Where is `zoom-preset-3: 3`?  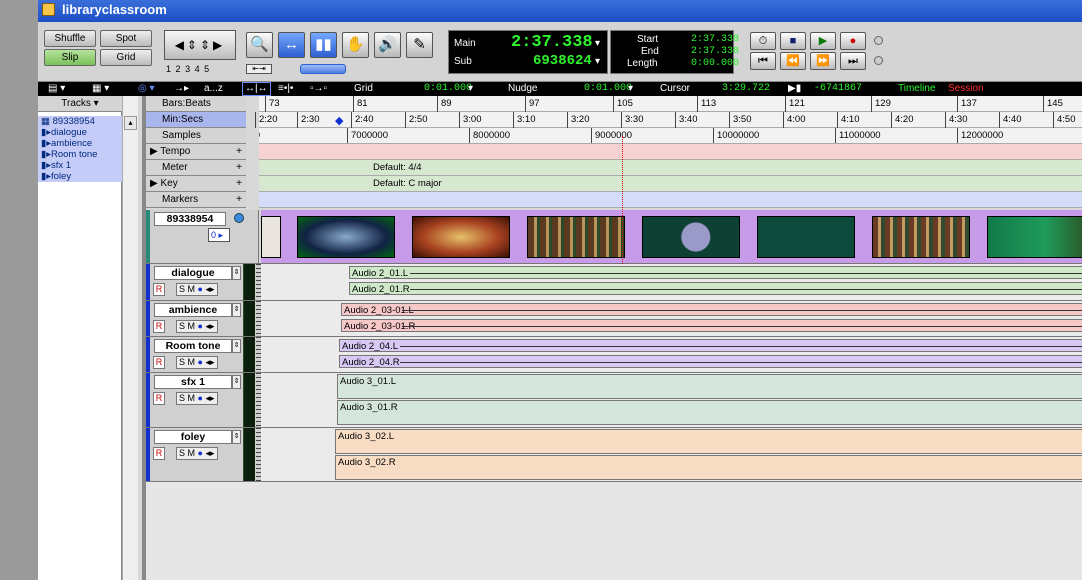 zoom-preset-3: 3 is located at coordinates (188, 69).